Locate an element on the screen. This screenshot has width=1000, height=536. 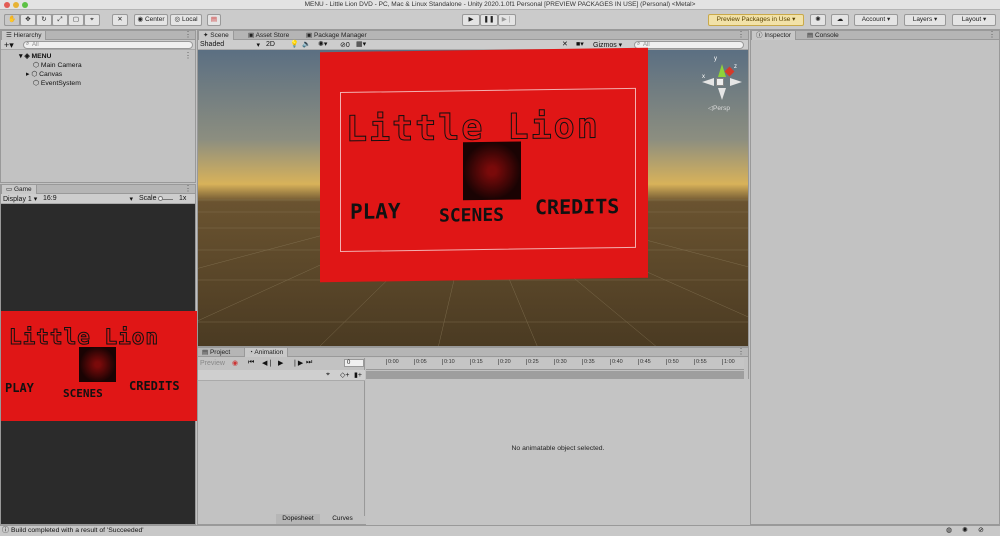
zoom-window-icon is located at coordinates (25, 5).